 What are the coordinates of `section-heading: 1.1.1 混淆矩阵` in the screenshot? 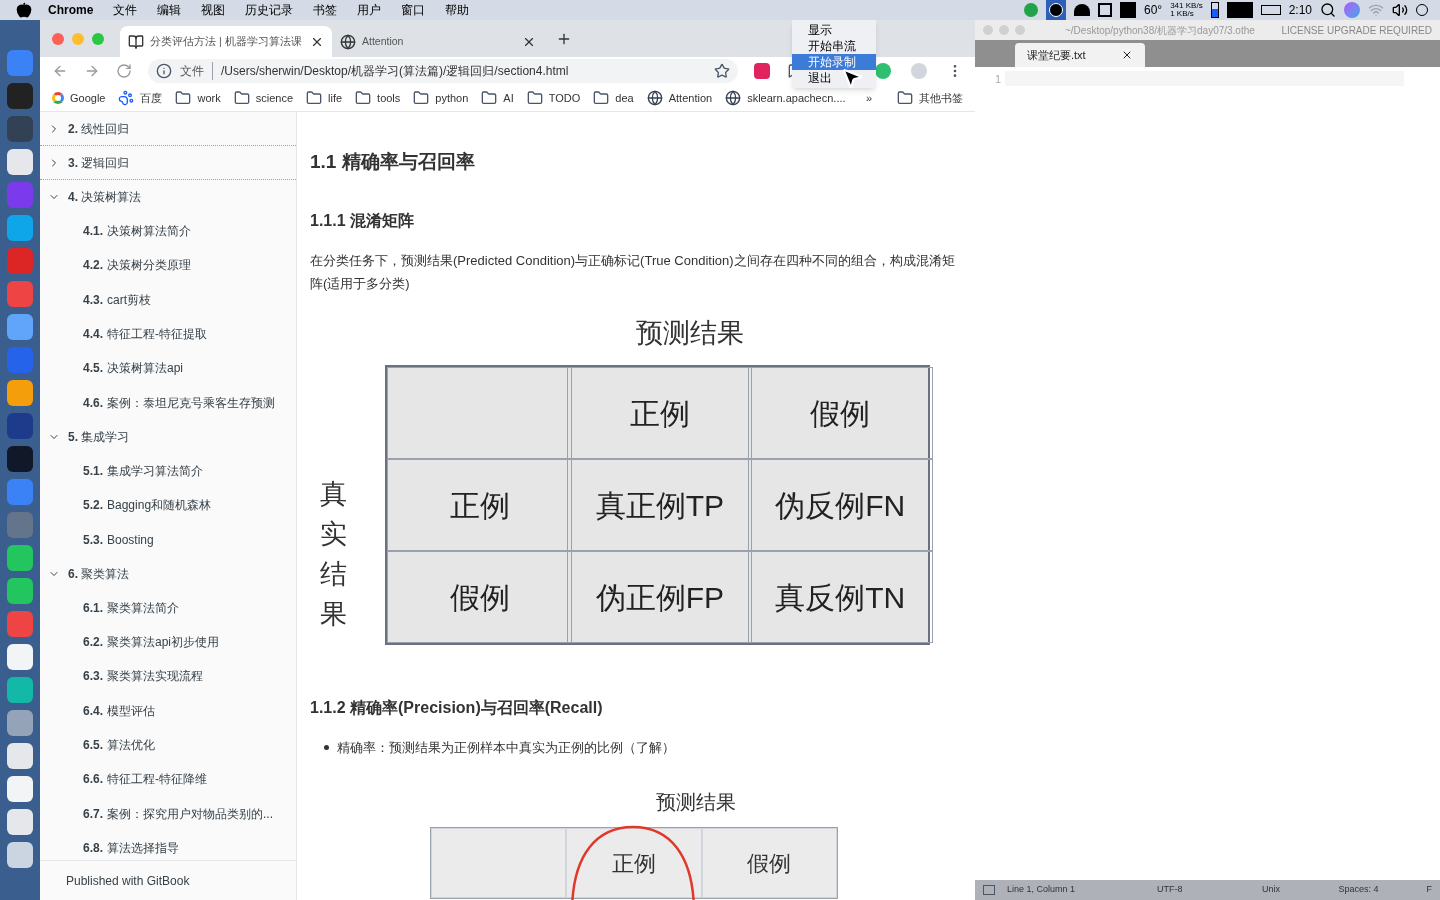 It's located at (363, 220).